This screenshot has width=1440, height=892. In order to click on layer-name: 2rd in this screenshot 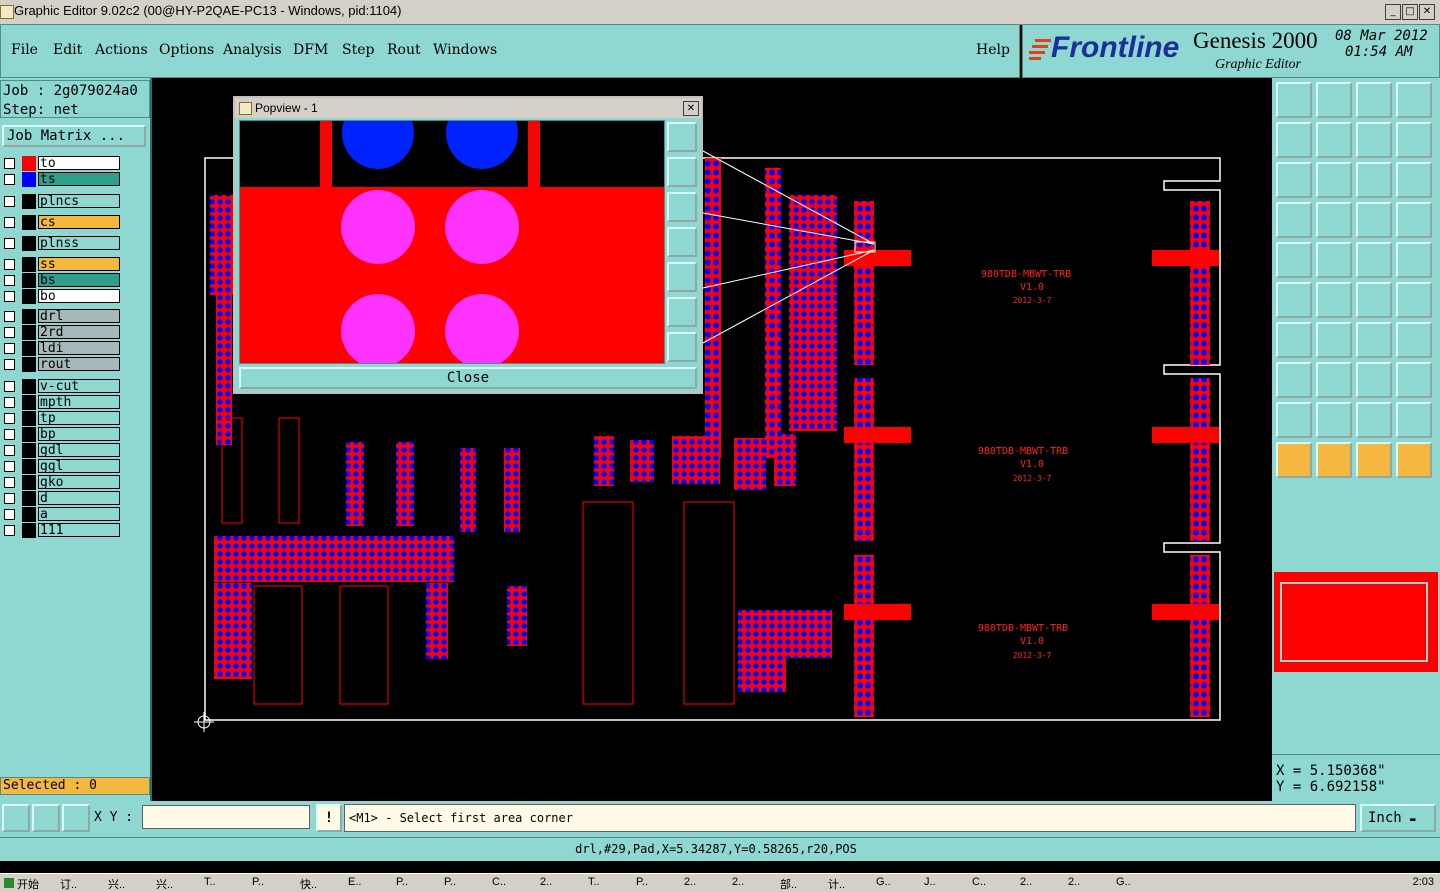, I will do `click(79, 332)`.